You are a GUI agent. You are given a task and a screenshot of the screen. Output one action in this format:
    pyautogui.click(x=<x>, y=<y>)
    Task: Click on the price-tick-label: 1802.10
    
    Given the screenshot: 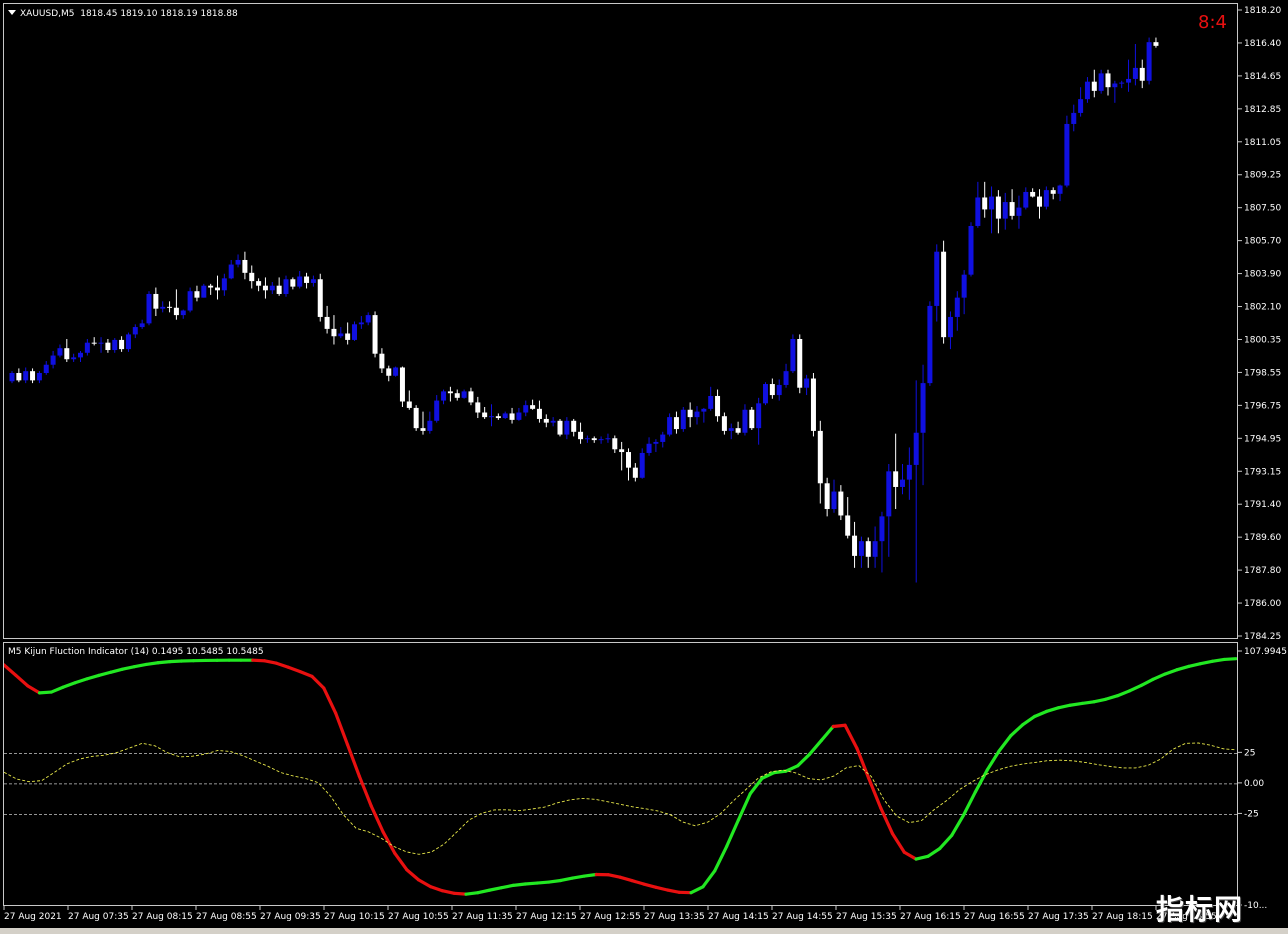 What is the action you would take?
    pyautogui.click(x=1262, y=308)
    